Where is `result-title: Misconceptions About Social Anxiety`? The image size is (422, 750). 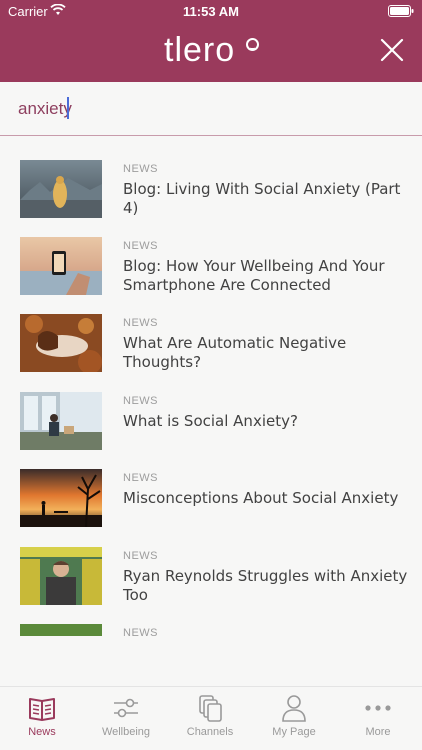 result-title: Misconceptions About Social Anxiety is located at coordinates (261, 498).